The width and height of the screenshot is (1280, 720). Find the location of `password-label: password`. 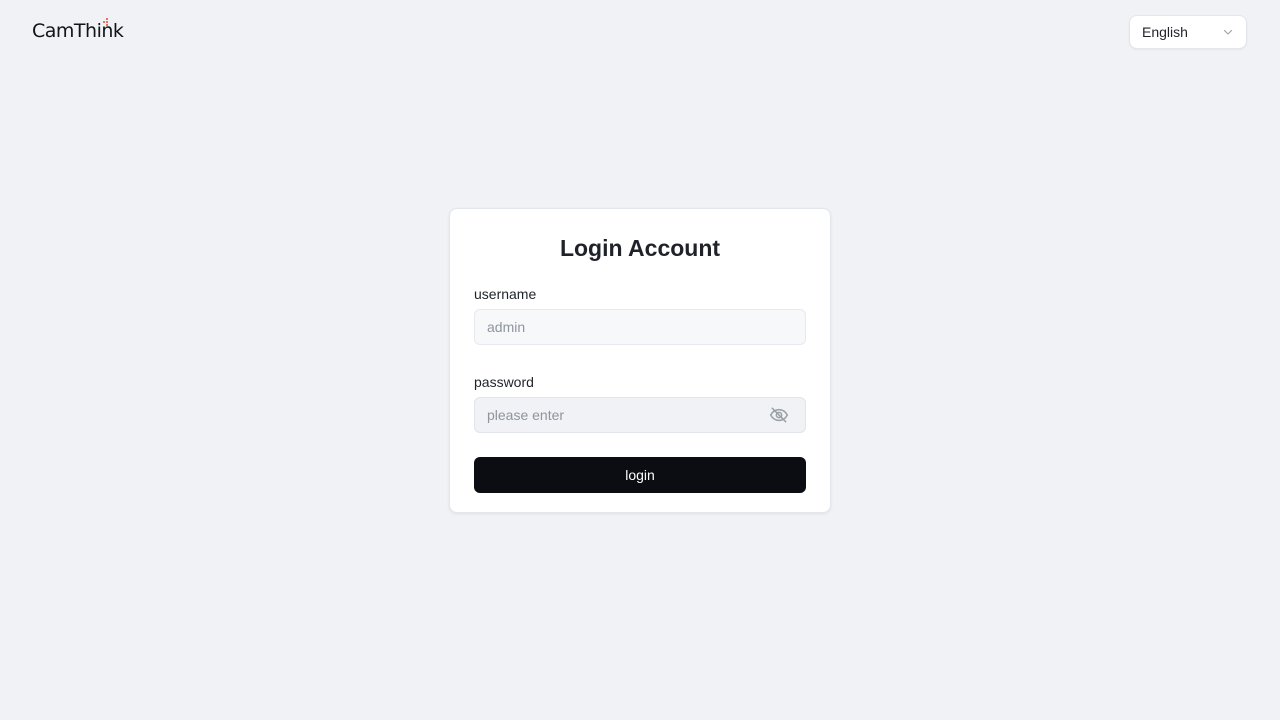

password-label: password is located at coordinates (504, 382).